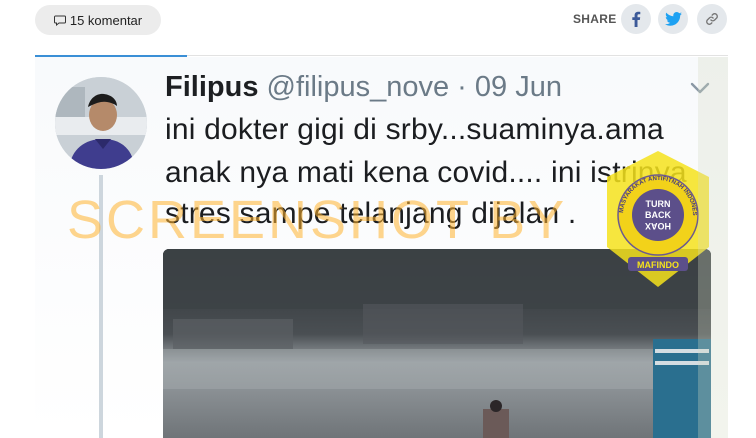 Image resolution: width=756 pixels, height=438 pixels. Describe the element at coordinates (658, 204) in the screenshot. I see `svg-text: TURN` at that location.